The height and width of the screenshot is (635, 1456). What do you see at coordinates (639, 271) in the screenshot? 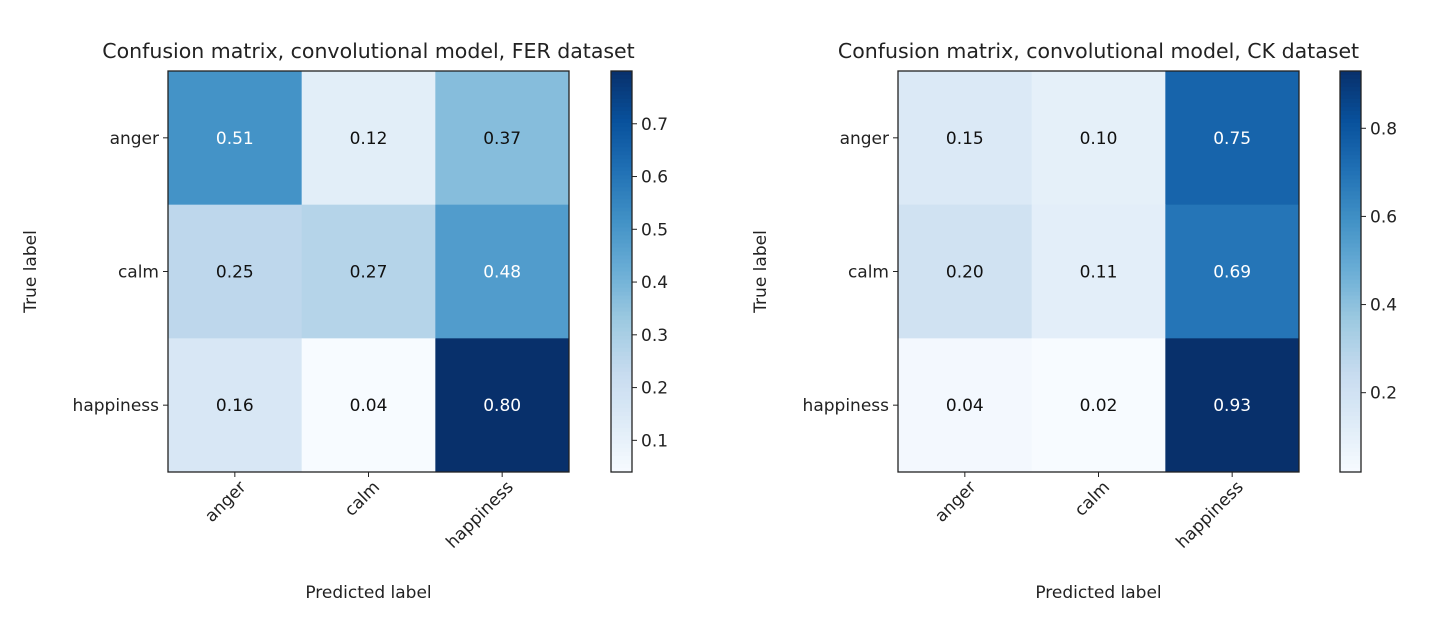
I see `colorbar: 0.1 0.2 0.3 0.4 0.5 0.6 0.7` at bounding box center [639, 271].